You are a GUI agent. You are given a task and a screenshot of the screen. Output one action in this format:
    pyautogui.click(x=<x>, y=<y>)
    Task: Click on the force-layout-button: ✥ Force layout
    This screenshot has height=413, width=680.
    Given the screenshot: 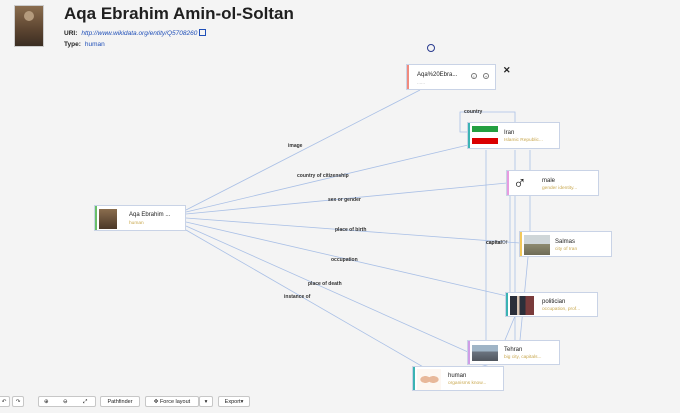 What is the action you would take?
    pyautogui.click(x=172, y=401)
    